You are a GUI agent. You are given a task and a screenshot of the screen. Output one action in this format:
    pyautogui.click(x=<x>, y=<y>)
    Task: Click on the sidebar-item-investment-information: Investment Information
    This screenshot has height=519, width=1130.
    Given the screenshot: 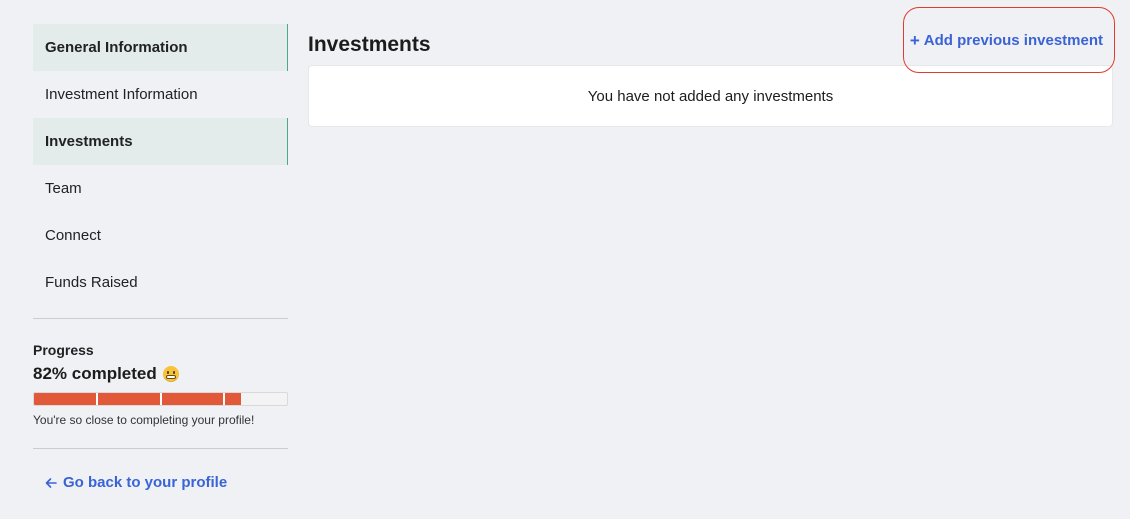 What is the action you would take?
    pyautogui.click(x=160, y=94)
    